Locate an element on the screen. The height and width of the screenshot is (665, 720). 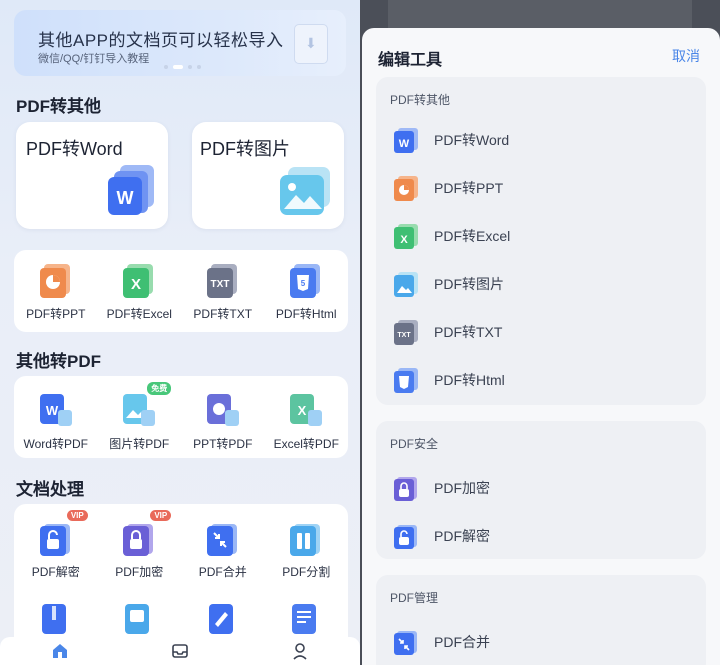
ppt-icon is located at coordinates (406, 188).